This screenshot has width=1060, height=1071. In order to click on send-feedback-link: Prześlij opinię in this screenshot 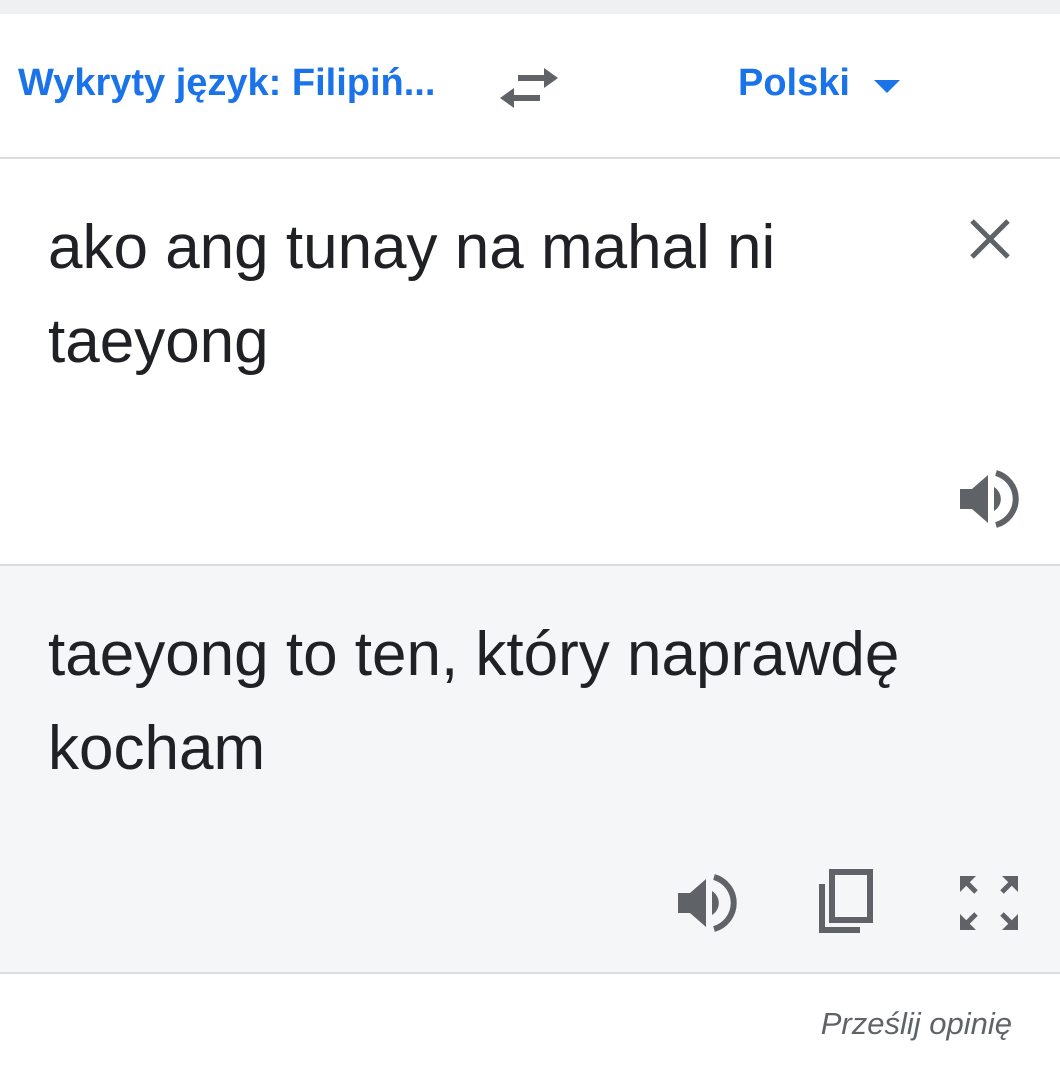, I will do `click(916, 1024)`.